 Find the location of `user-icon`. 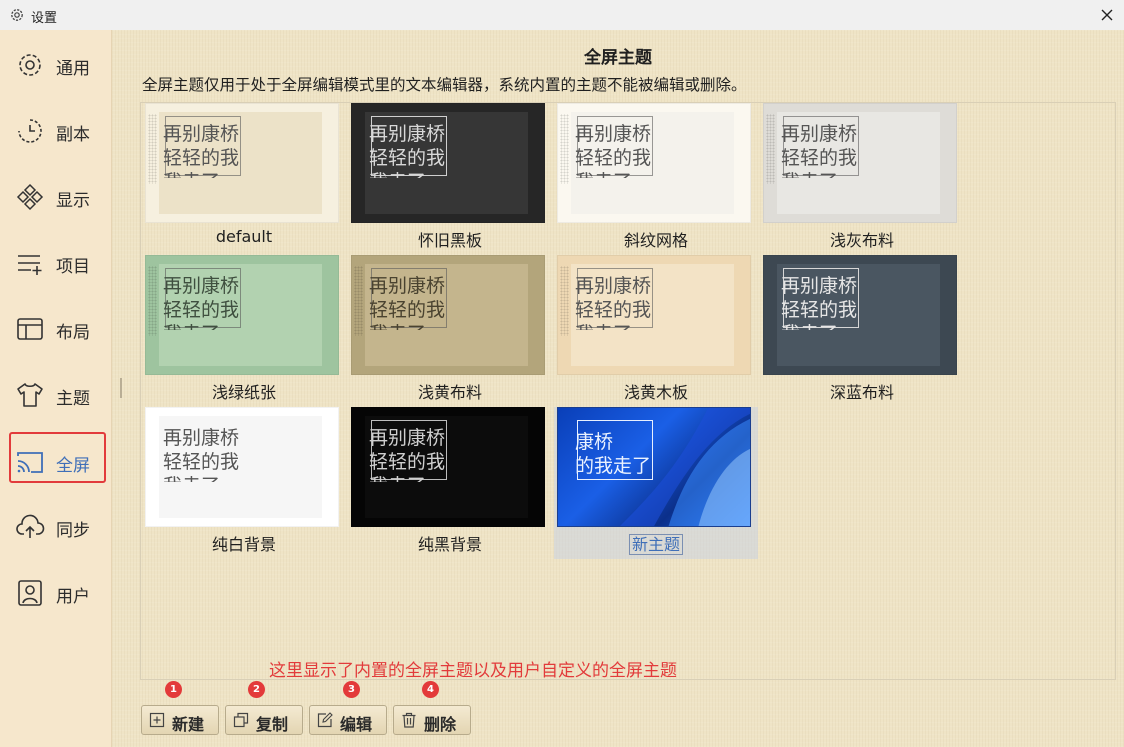

user-icon is located at coordinates (30, 593).